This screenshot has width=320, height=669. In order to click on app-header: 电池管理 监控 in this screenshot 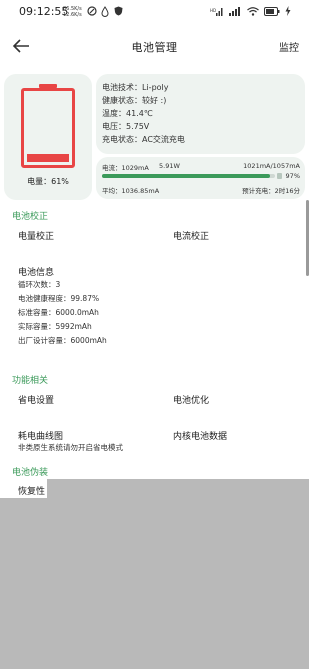, I will do `click(154, 47)`.